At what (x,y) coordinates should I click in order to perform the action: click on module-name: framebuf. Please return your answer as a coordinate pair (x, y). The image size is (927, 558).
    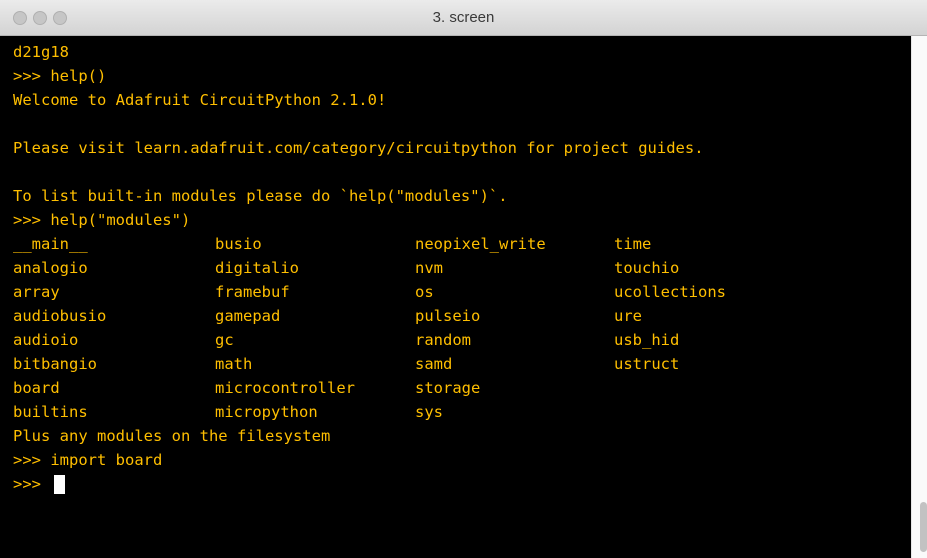
    Looking at the image, I should click on (252, 292).